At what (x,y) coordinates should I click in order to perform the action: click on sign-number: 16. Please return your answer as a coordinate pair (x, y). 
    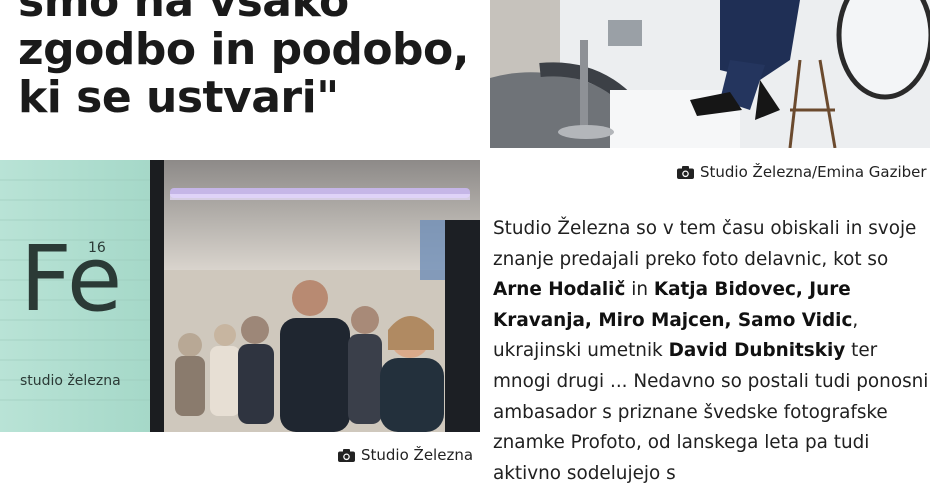
    Looking at the image, I should click on (97, 248).